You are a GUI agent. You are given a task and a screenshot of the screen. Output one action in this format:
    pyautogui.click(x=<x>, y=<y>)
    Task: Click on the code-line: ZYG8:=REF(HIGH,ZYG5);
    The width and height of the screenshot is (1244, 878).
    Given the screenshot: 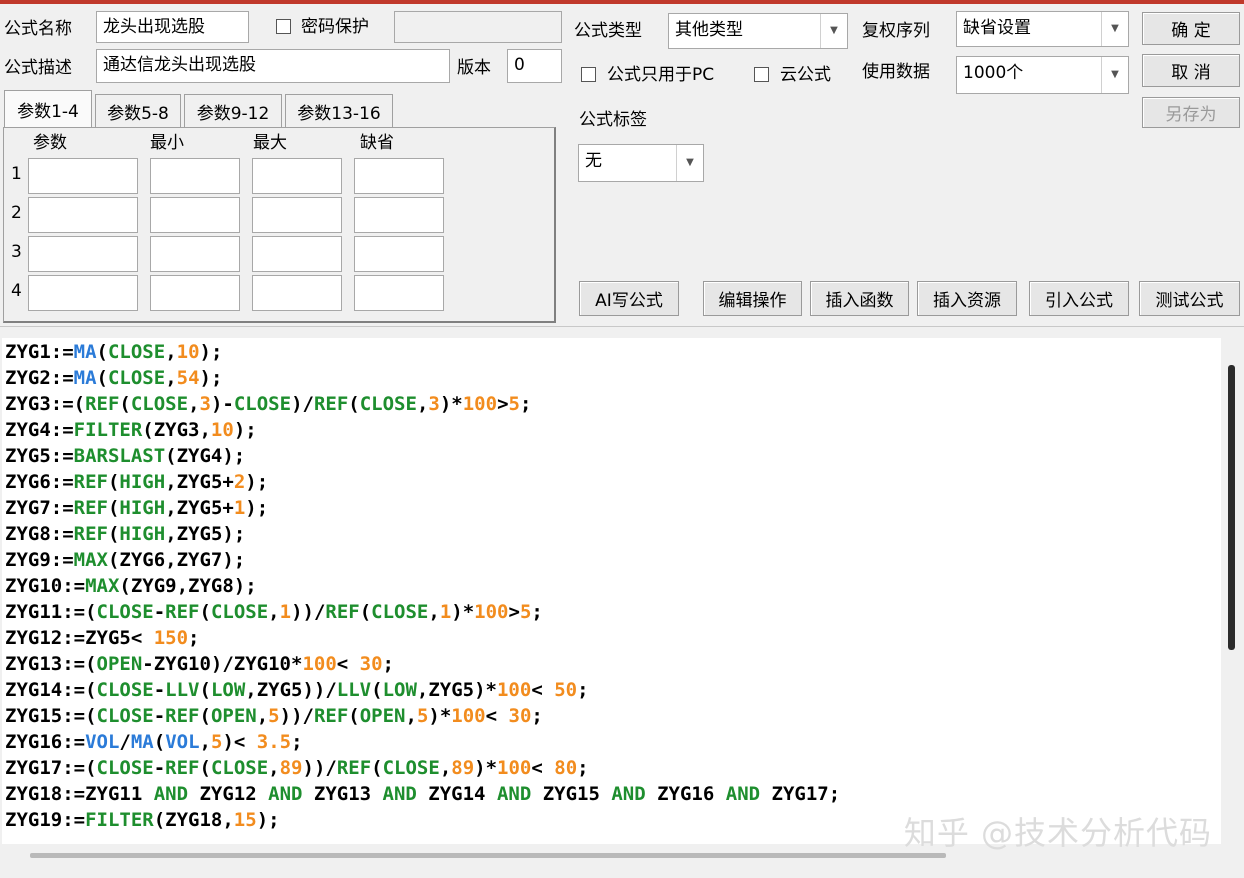 What is the action you would take?
    pyautogui.click(x=613, y=534)
    